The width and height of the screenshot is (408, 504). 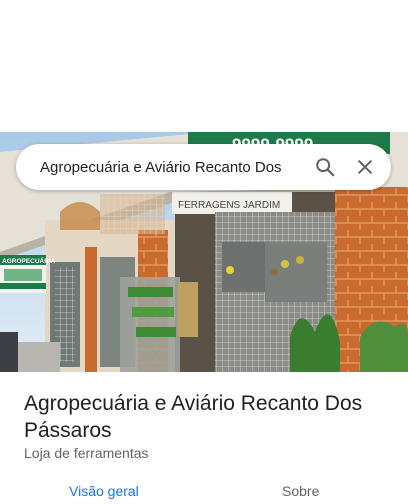 What do you see at coordinates (86, 453) in the screenshot?
I see `place-category: Loja de ferramentas` at bounding box center [86, 453].